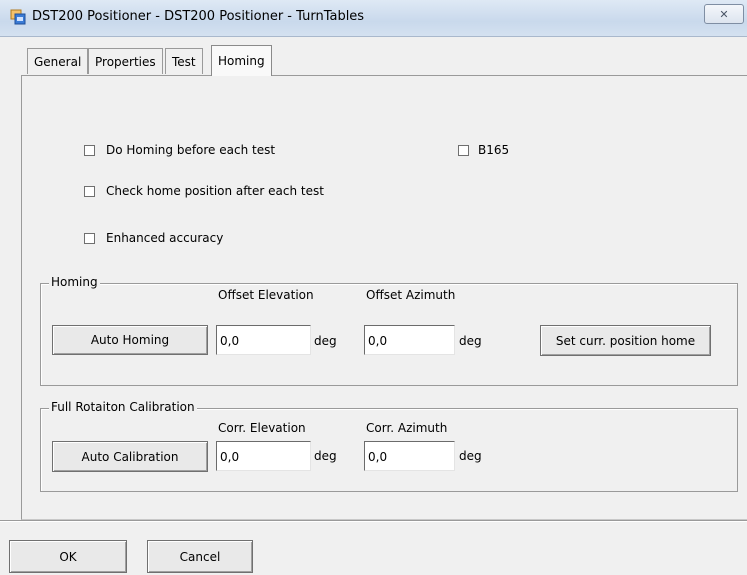 The width and height of the screenshot is (747, 575). I want to click on set-home-button: Set curr. position home, so click(625, 340).